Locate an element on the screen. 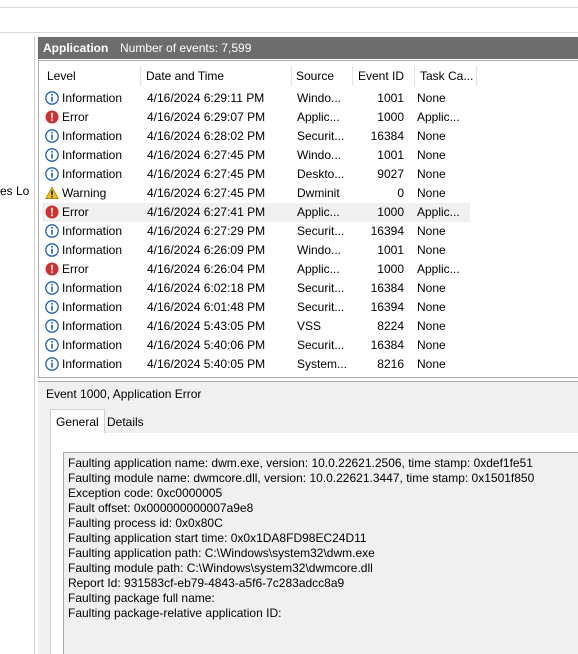 The width and height of the screenshot is (578, 654). cell-date: 4/16/2024 5:40:05 PM is located at coordinates (206, 364).